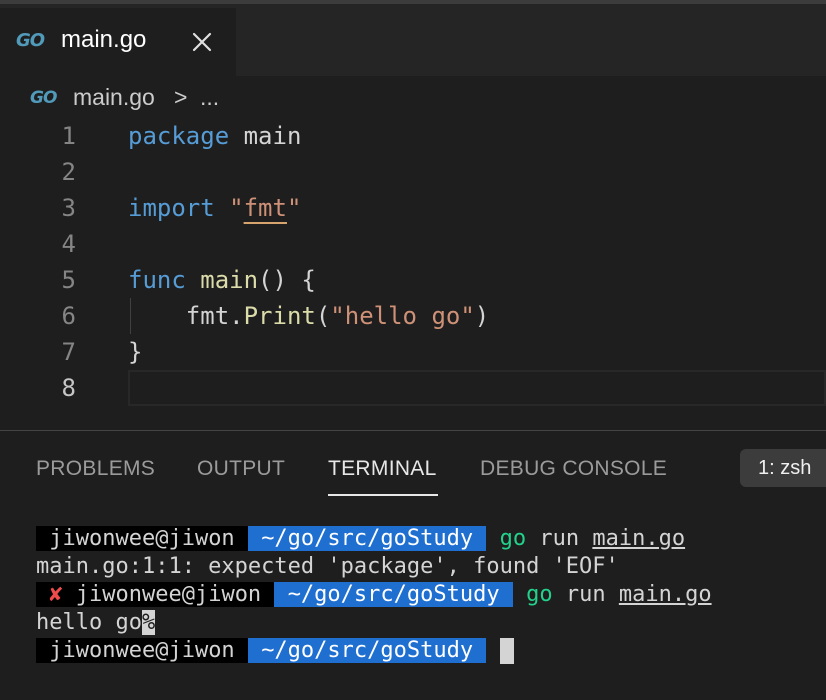 The image size is (826, 700). I want to click on code-token: fmt., so click(186, 316).